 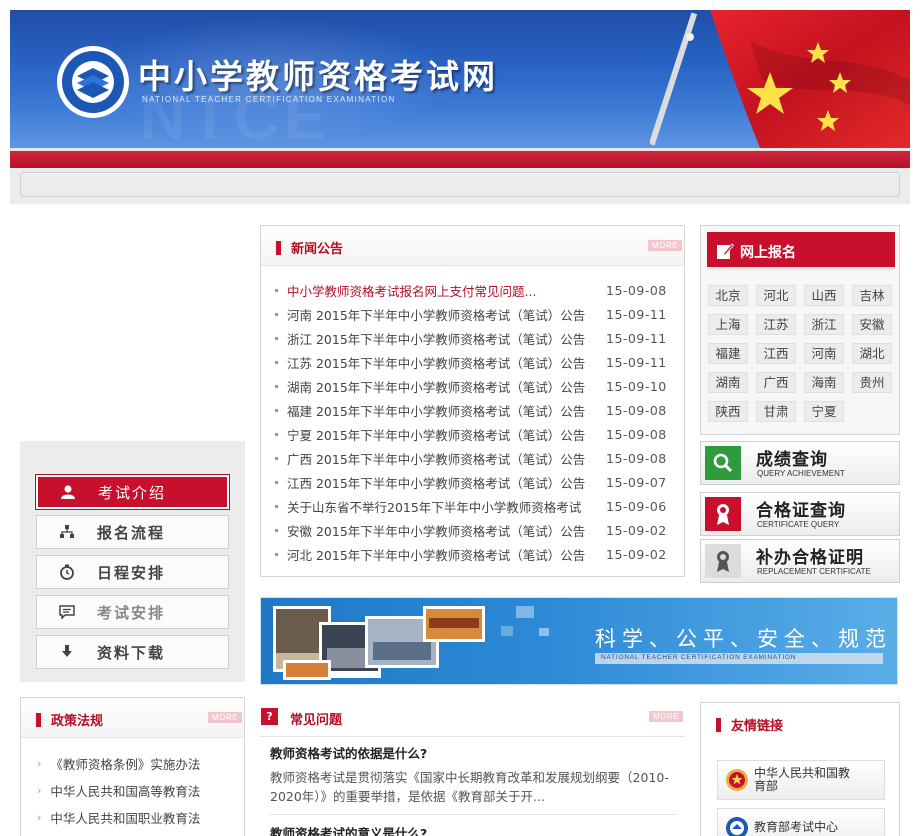 I want to click on nav-bar, so click(x=460, y=184).